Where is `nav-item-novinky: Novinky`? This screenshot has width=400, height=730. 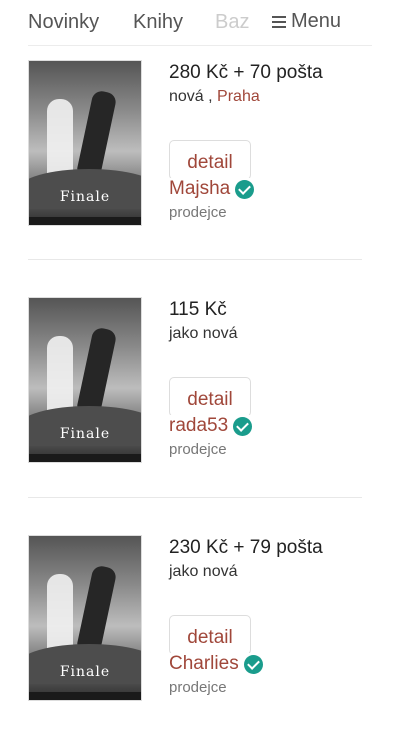
nav-item-novinky: Novinky is located at coordinates (63, 22).